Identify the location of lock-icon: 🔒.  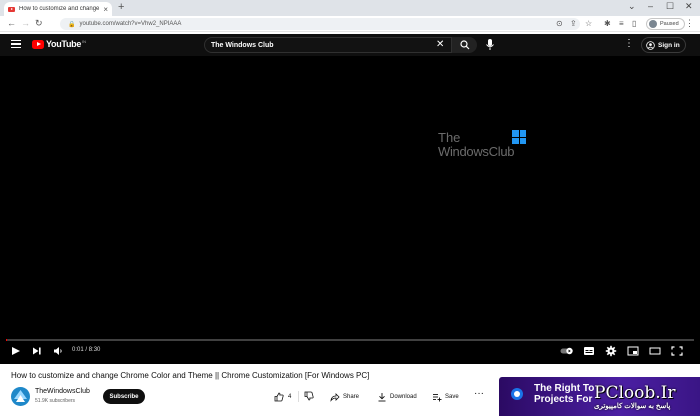
(71, 24).